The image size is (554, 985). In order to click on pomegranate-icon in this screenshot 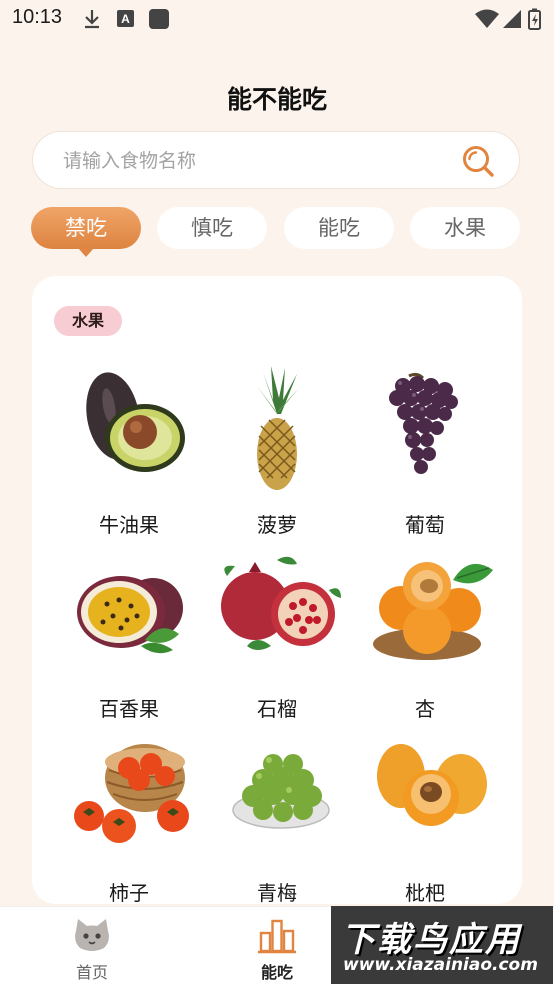, I will do `click(281, 603)`.